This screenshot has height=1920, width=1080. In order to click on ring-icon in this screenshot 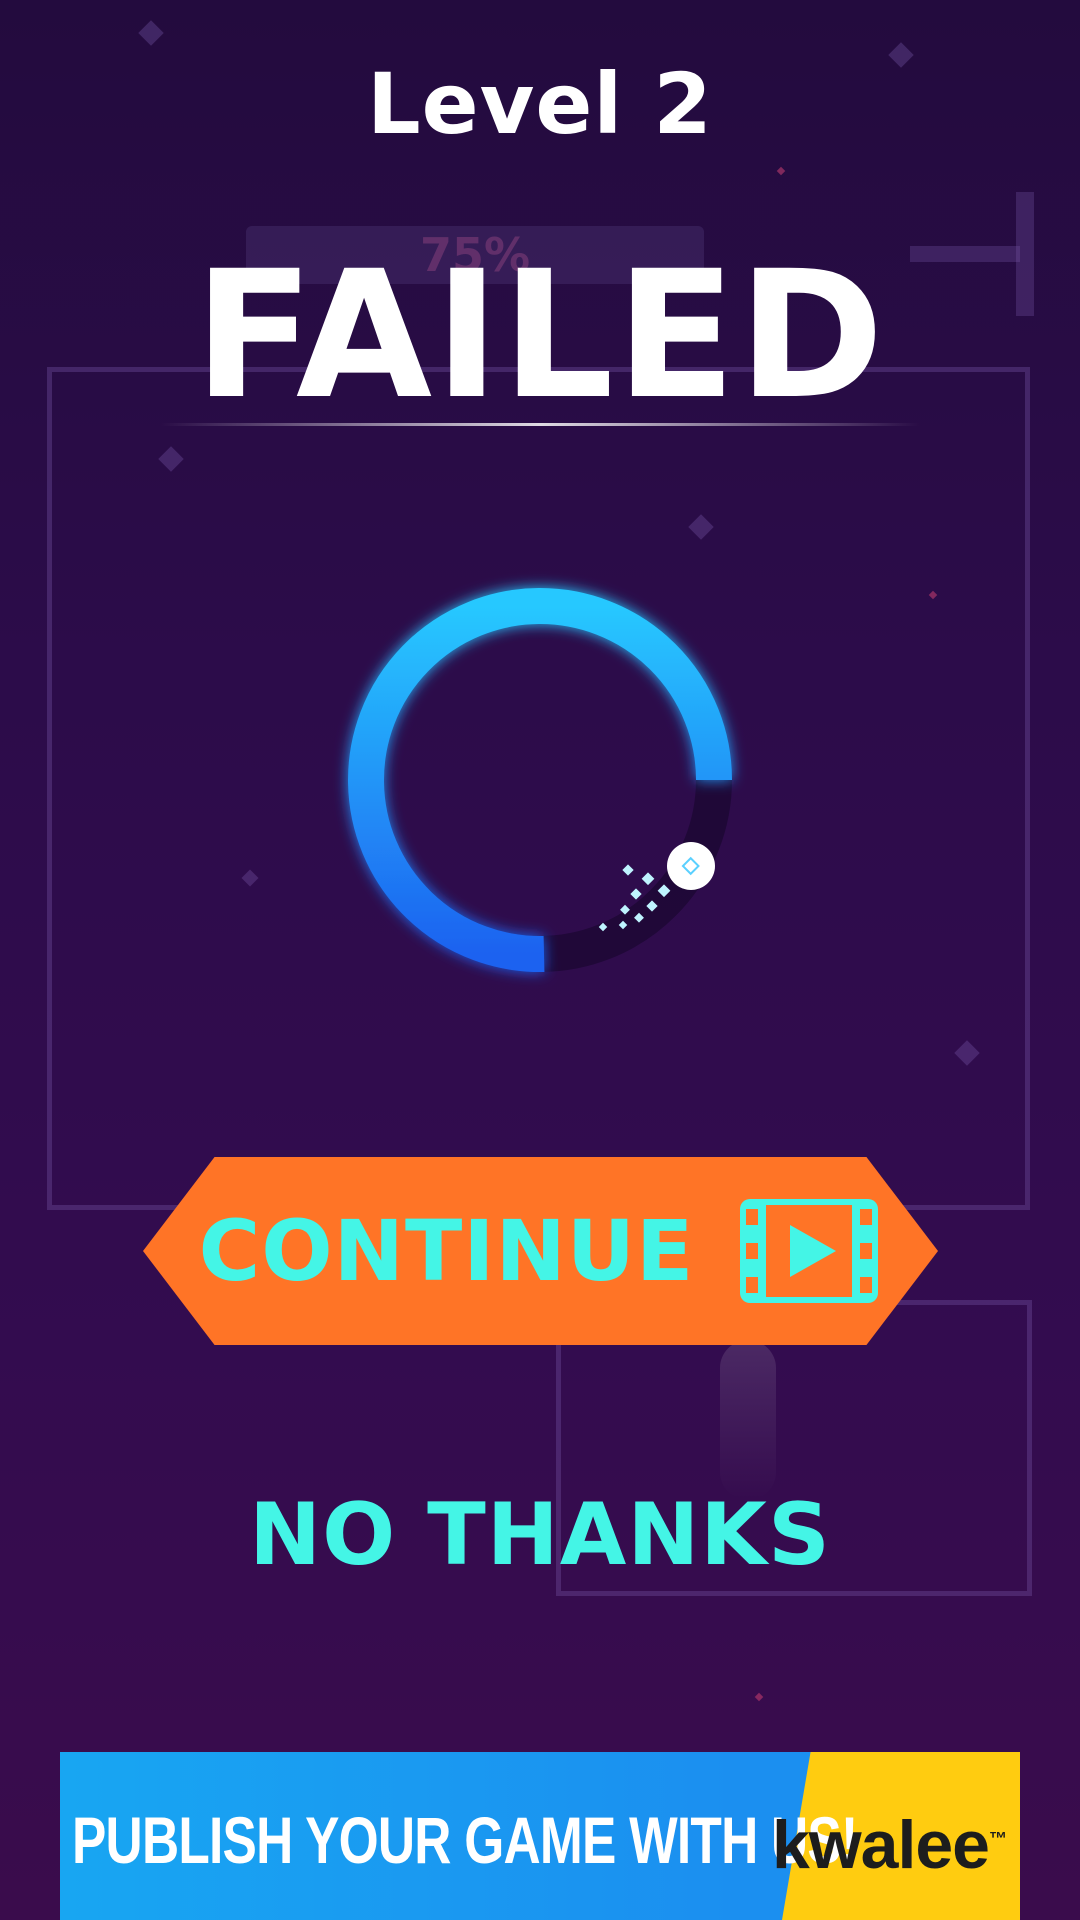, I will do `click(540, 780)`.